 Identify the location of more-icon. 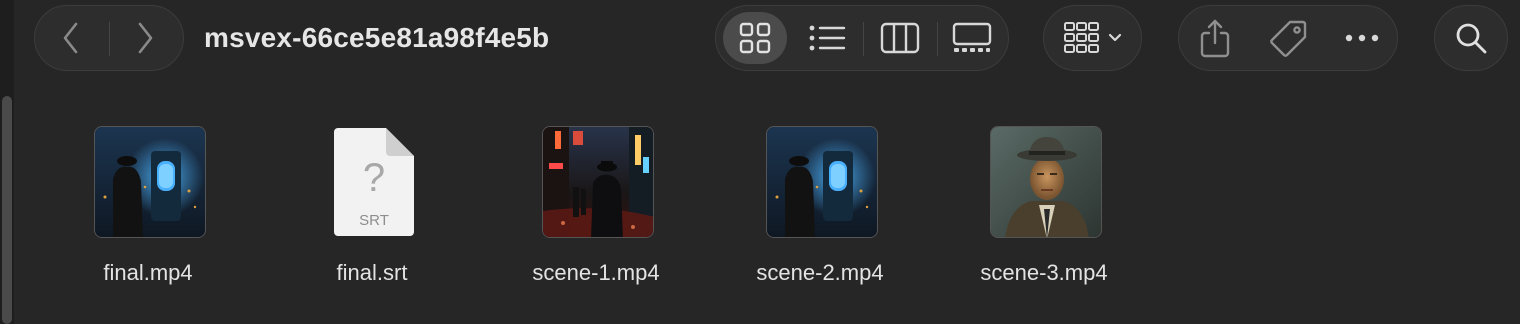
(1362, 38).